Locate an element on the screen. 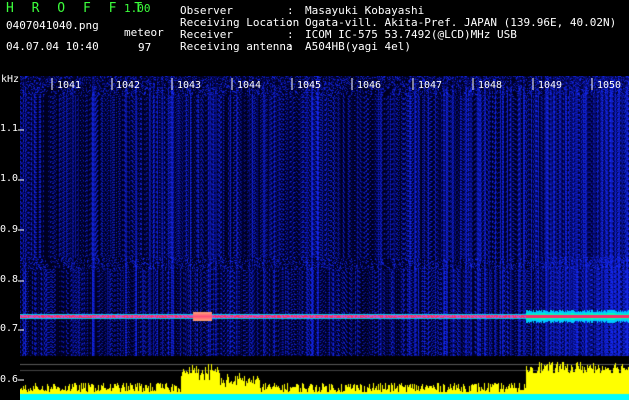  y-tick-label: 0.9 is located at coordinates (9, 229).